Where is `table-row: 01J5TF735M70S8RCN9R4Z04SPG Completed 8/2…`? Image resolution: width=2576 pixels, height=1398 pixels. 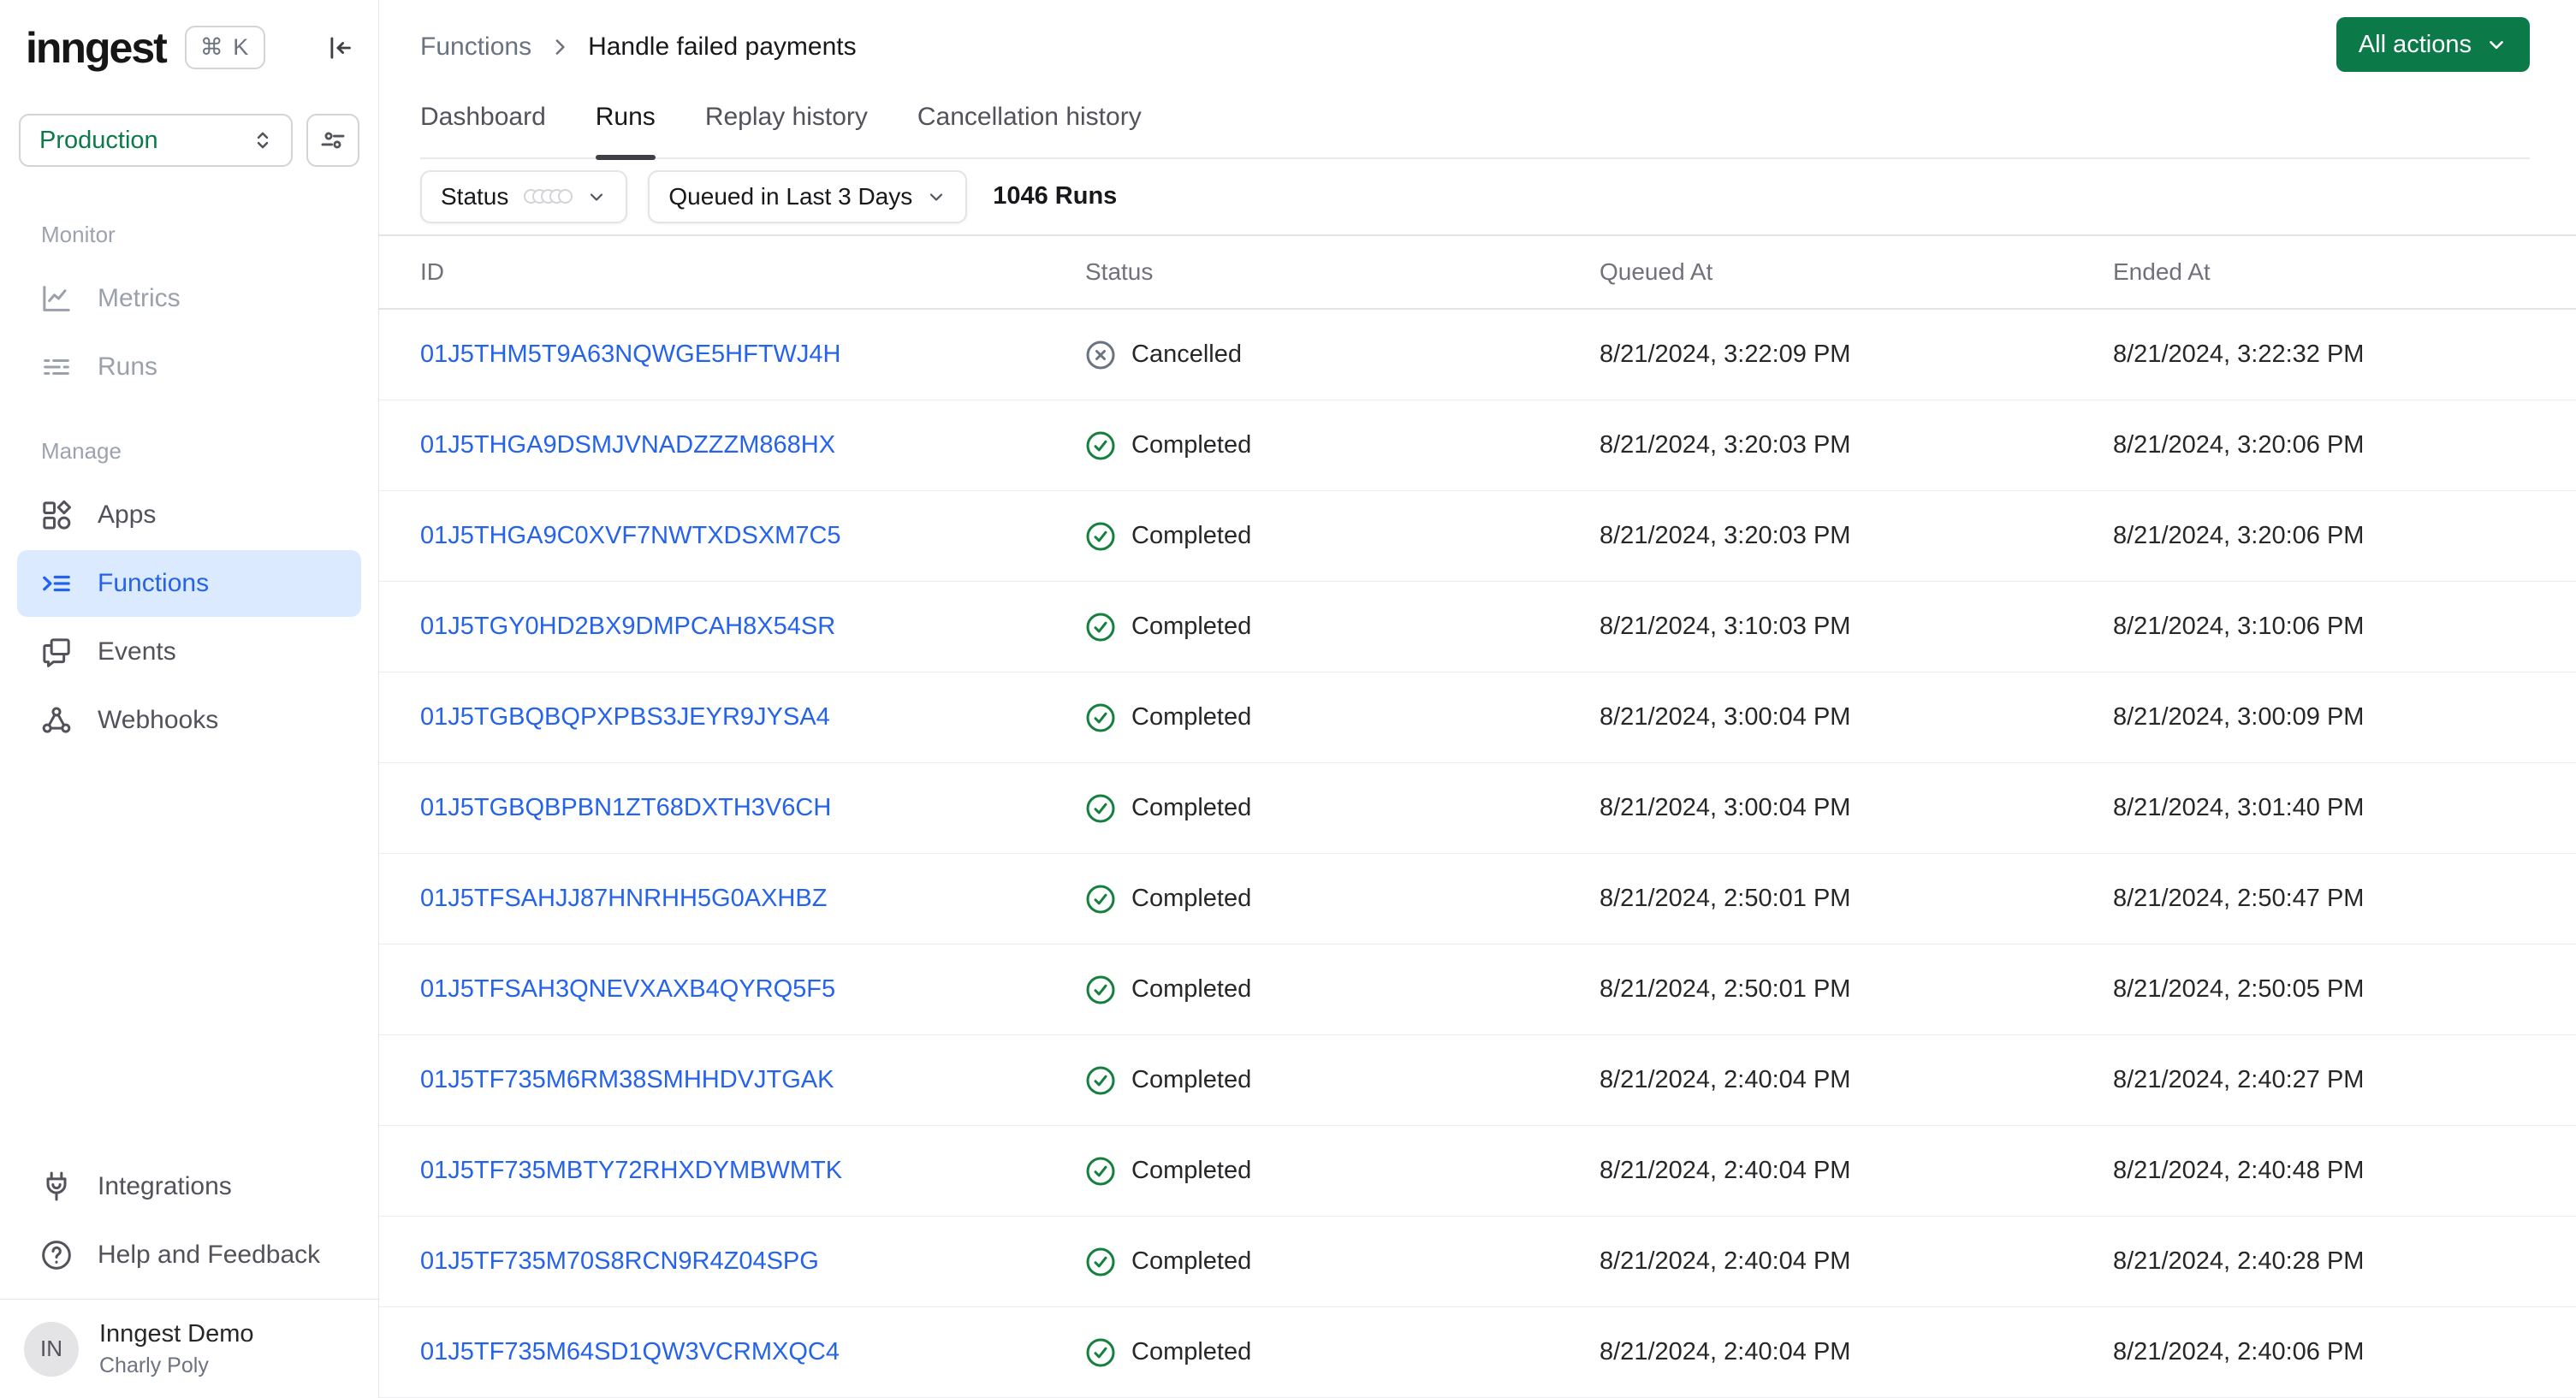 table-row: 01J5TF735M70S8RCN9R4Z04SPG Completed 8/2… is located at coordinates (1477, 1262).